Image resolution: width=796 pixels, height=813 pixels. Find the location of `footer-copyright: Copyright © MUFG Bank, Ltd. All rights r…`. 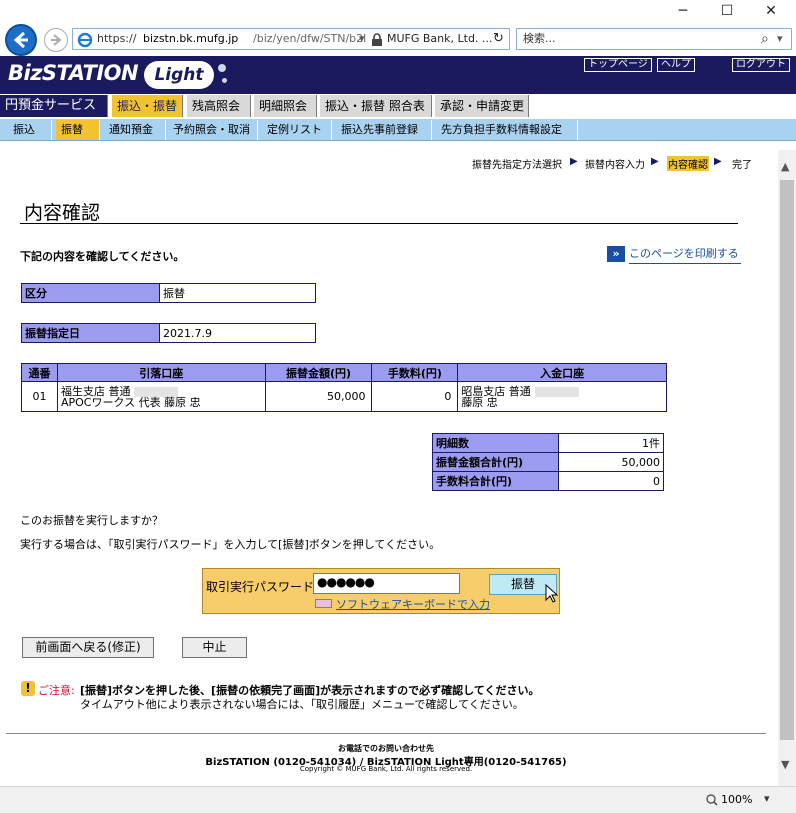

footer-copyright: Copyright © MUFG Bank, Ltd. All rights r… is located at coordinates (386, 769).